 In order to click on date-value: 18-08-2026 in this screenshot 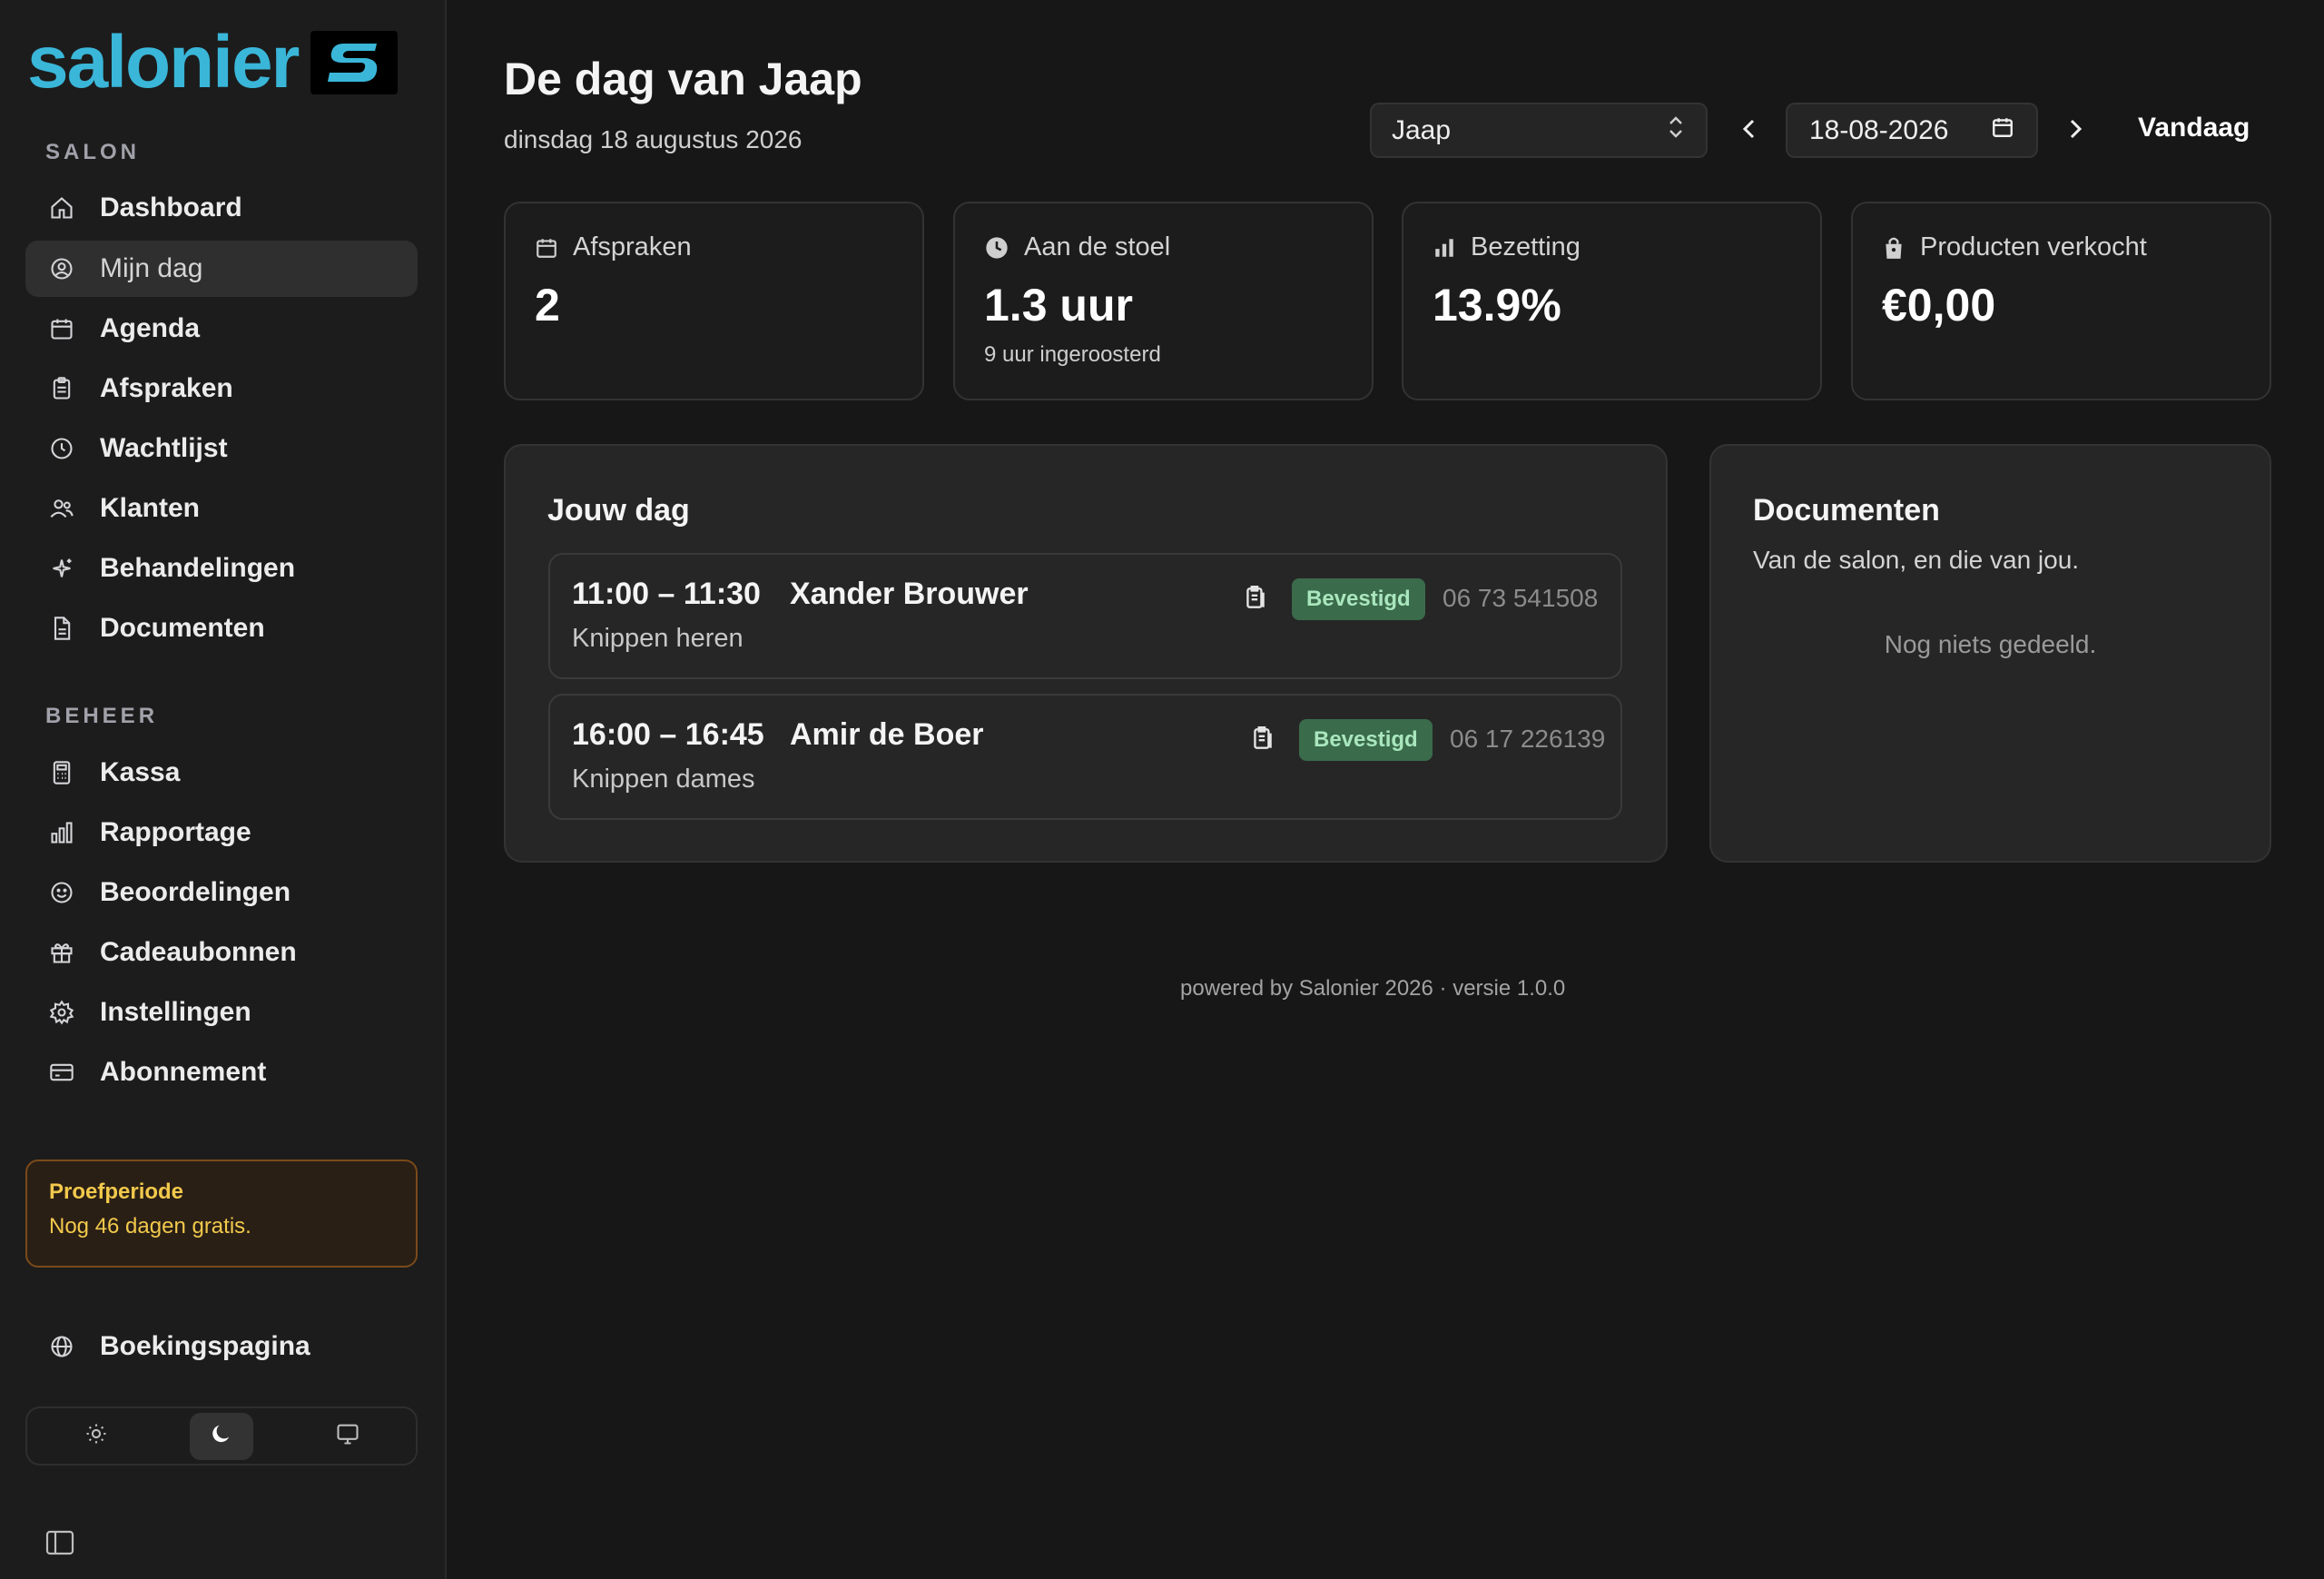, I will do `click(1879, 129)`.